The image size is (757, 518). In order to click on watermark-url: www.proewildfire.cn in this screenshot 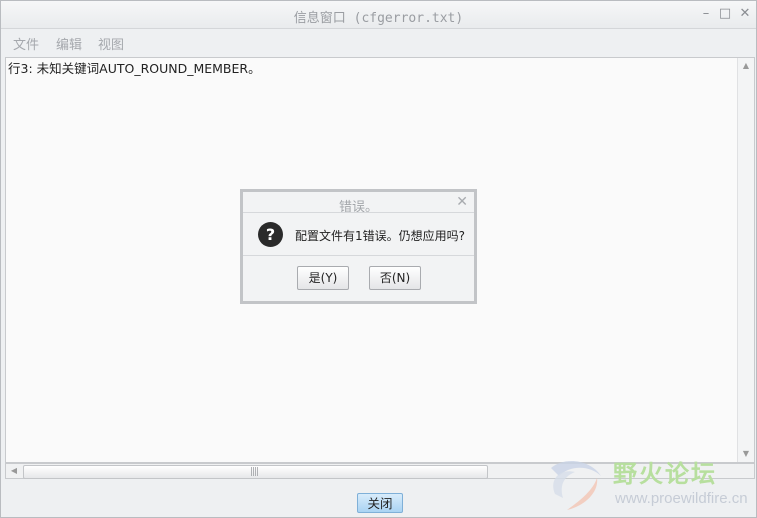, I will do `click(681, 498)`.